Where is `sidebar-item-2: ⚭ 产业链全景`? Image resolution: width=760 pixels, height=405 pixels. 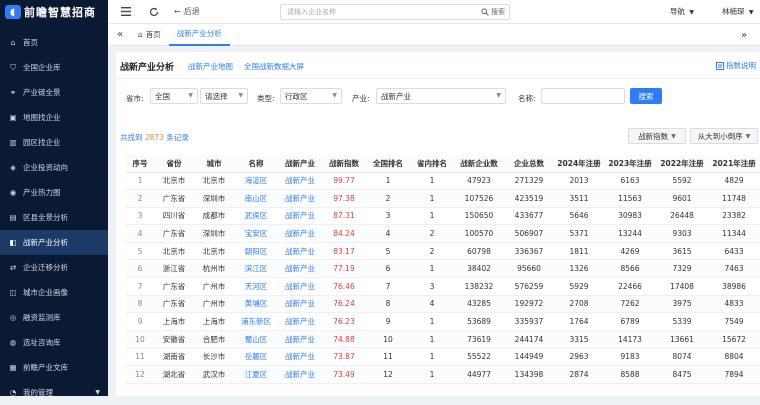 sidebar-item-2: ⚭ 产业链全景 is located at coordinates (54, 92).